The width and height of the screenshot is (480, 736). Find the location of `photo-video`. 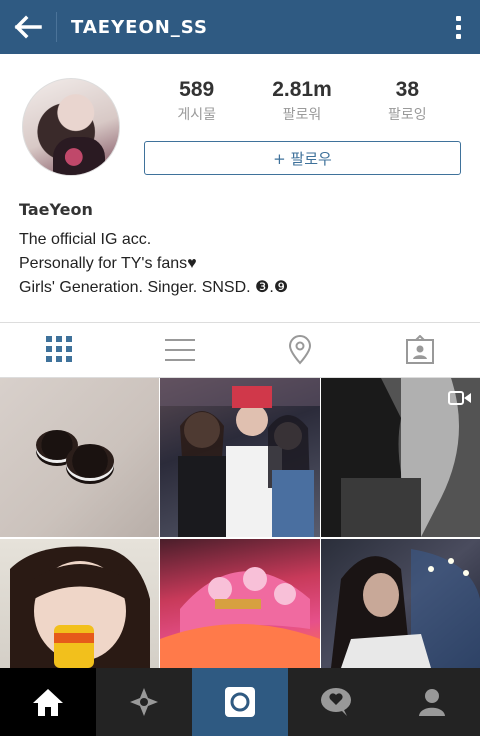

photo-video is located at coordinates (400, 457).